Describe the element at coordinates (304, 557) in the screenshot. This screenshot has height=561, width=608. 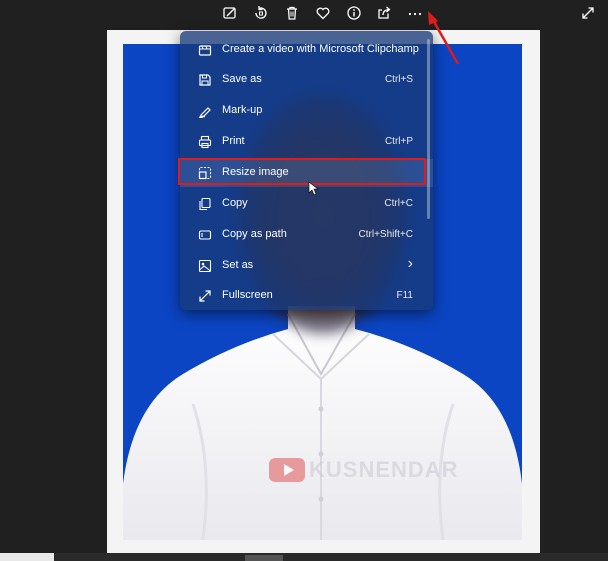
I see `bottom-filmstrip` at that location.